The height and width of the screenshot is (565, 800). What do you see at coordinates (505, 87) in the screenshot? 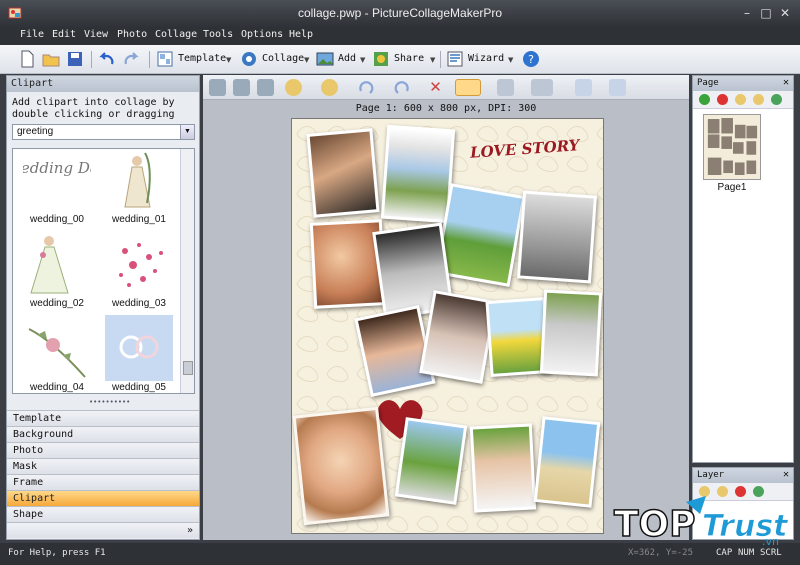
I see `flip-icon` at bounding box center [505, 87].